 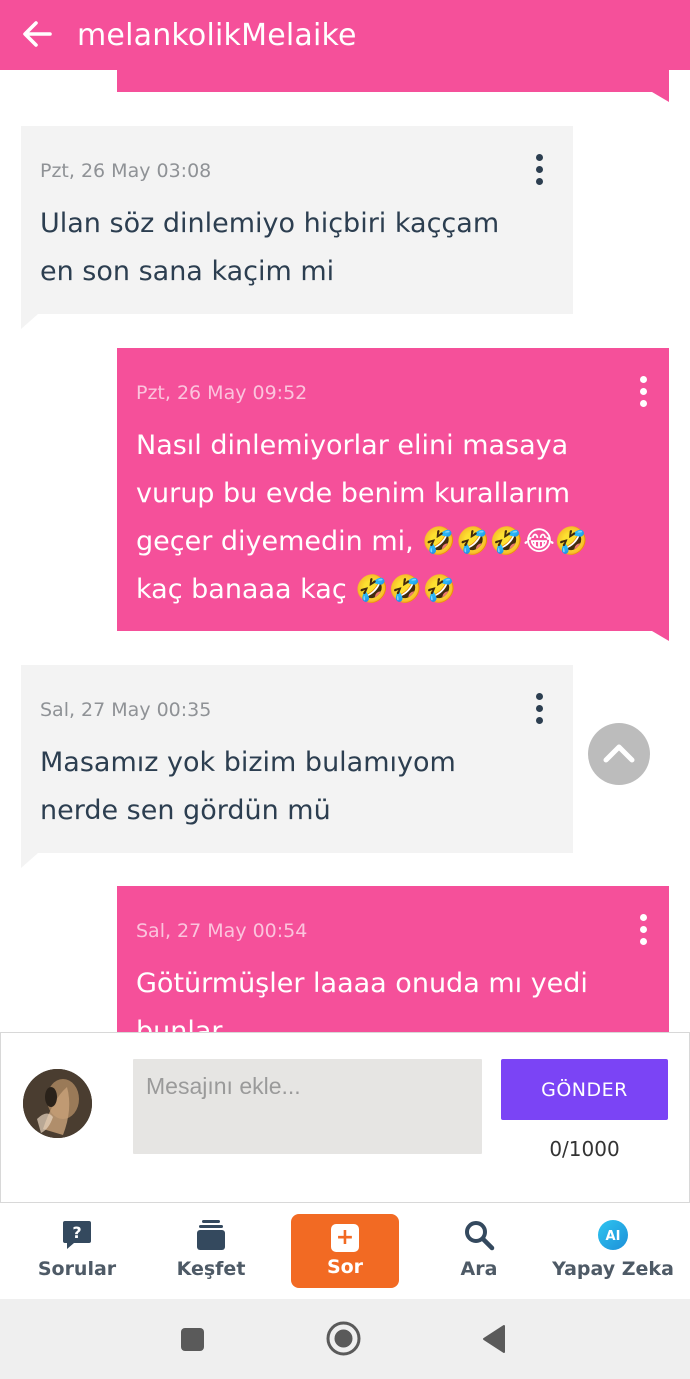 What do you see at coordinates (126, 710) in the screenshot?
I see `message-timestamp: Sal, 27 May 00:35` at bounding box center [126, 710].